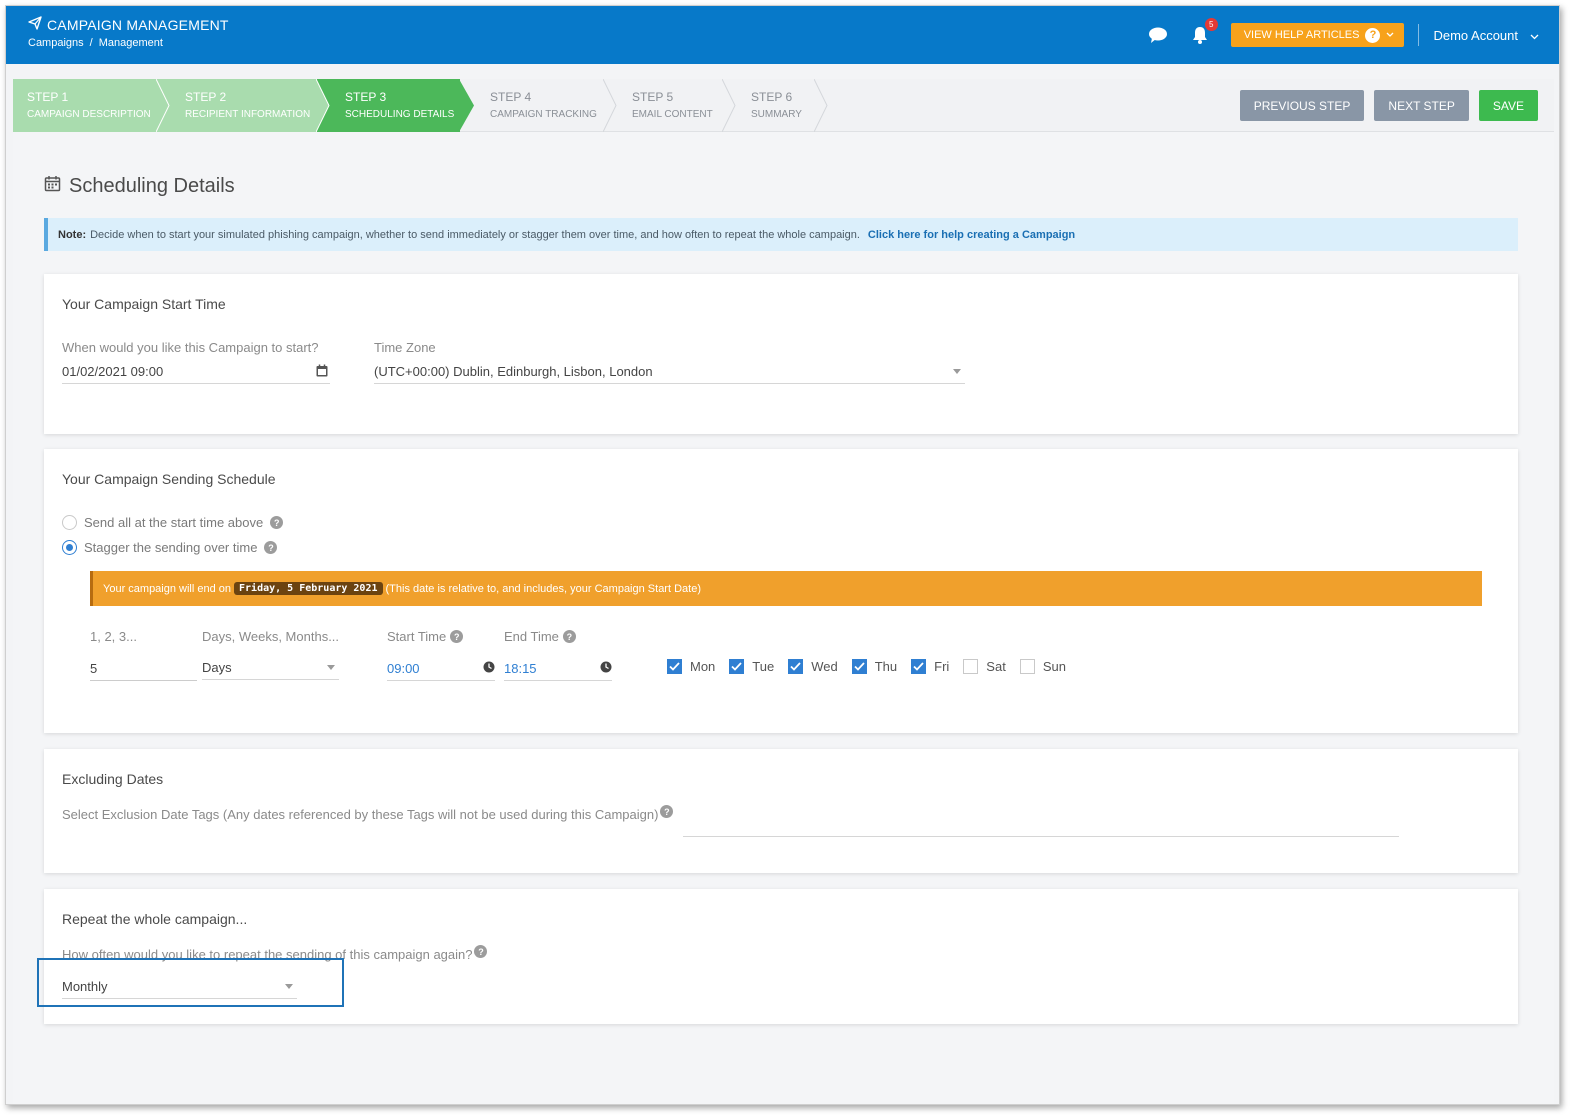  What do you see at coordinates (1158, 35) in the screenshot?
I see `chat-icon` at bounding box center [1158, 35].